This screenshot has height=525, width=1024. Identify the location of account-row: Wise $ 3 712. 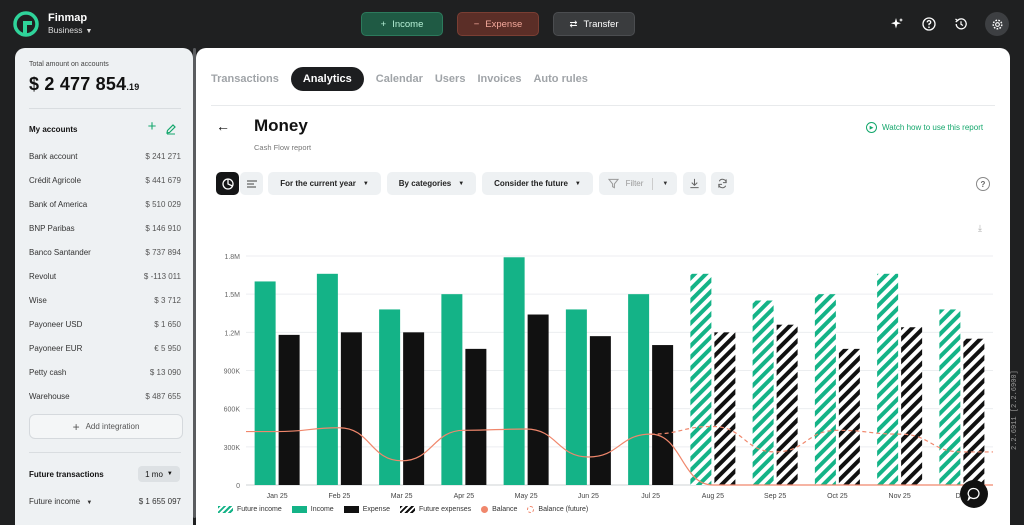
(105, 300).